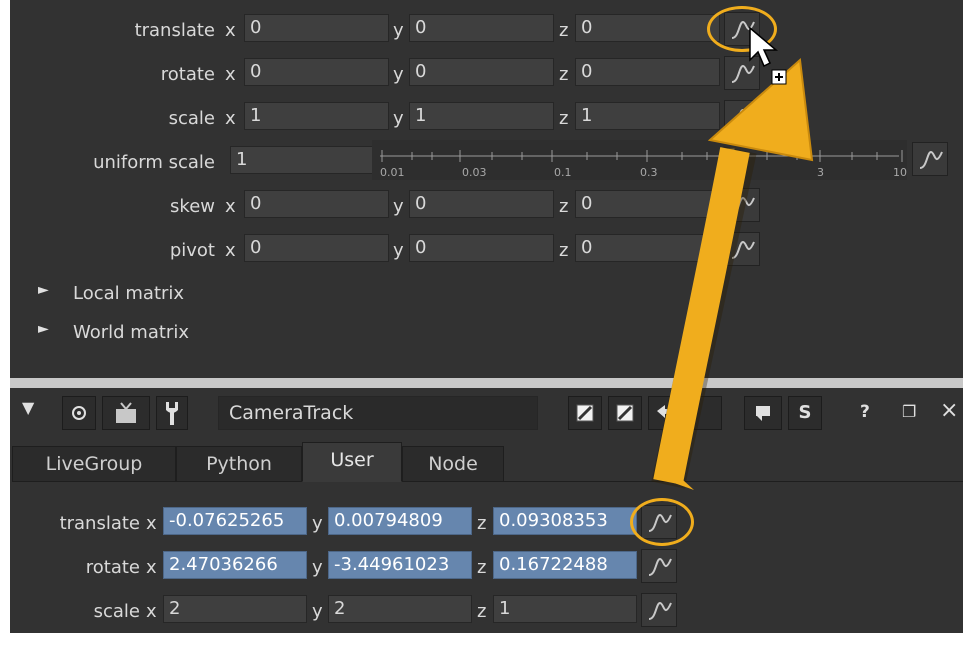  Describe the element at coordinates (768, 55) in the screenshot. I see `mouse-cursor-icon` at that location.